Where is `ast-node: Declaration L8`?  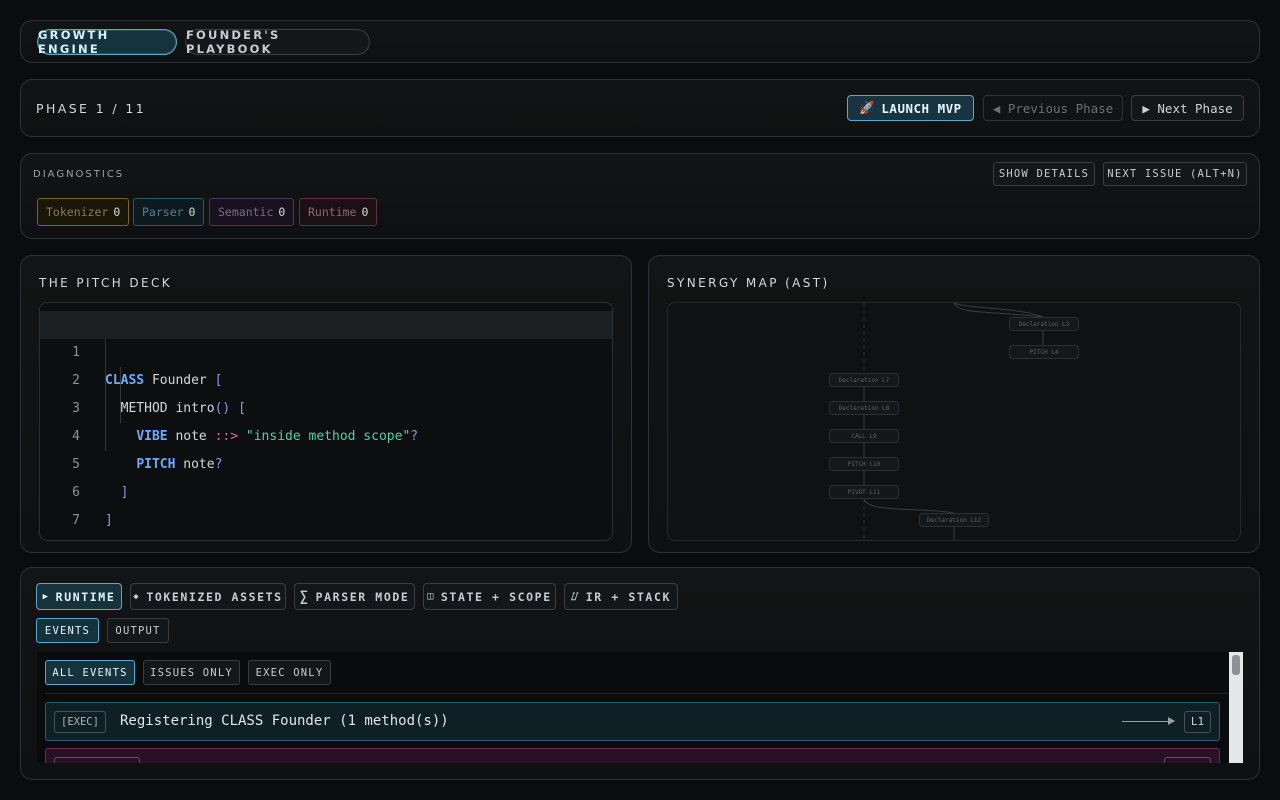
ast-node: Declaration L8 is located at coordinates (864, 408).